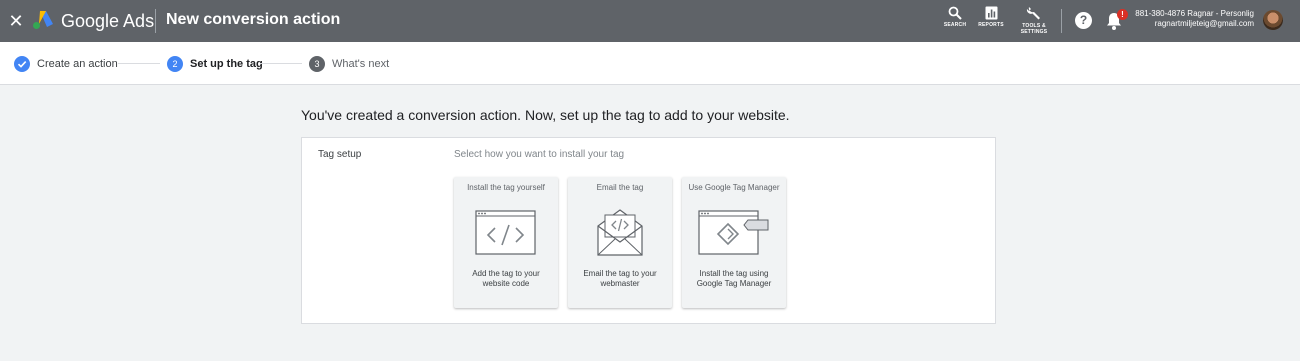 The width and height of the screenshot is (1300, 361). Describe the element at coordinates (733, 232) in the screenshot. I see `tag-manager-icon` at that location.